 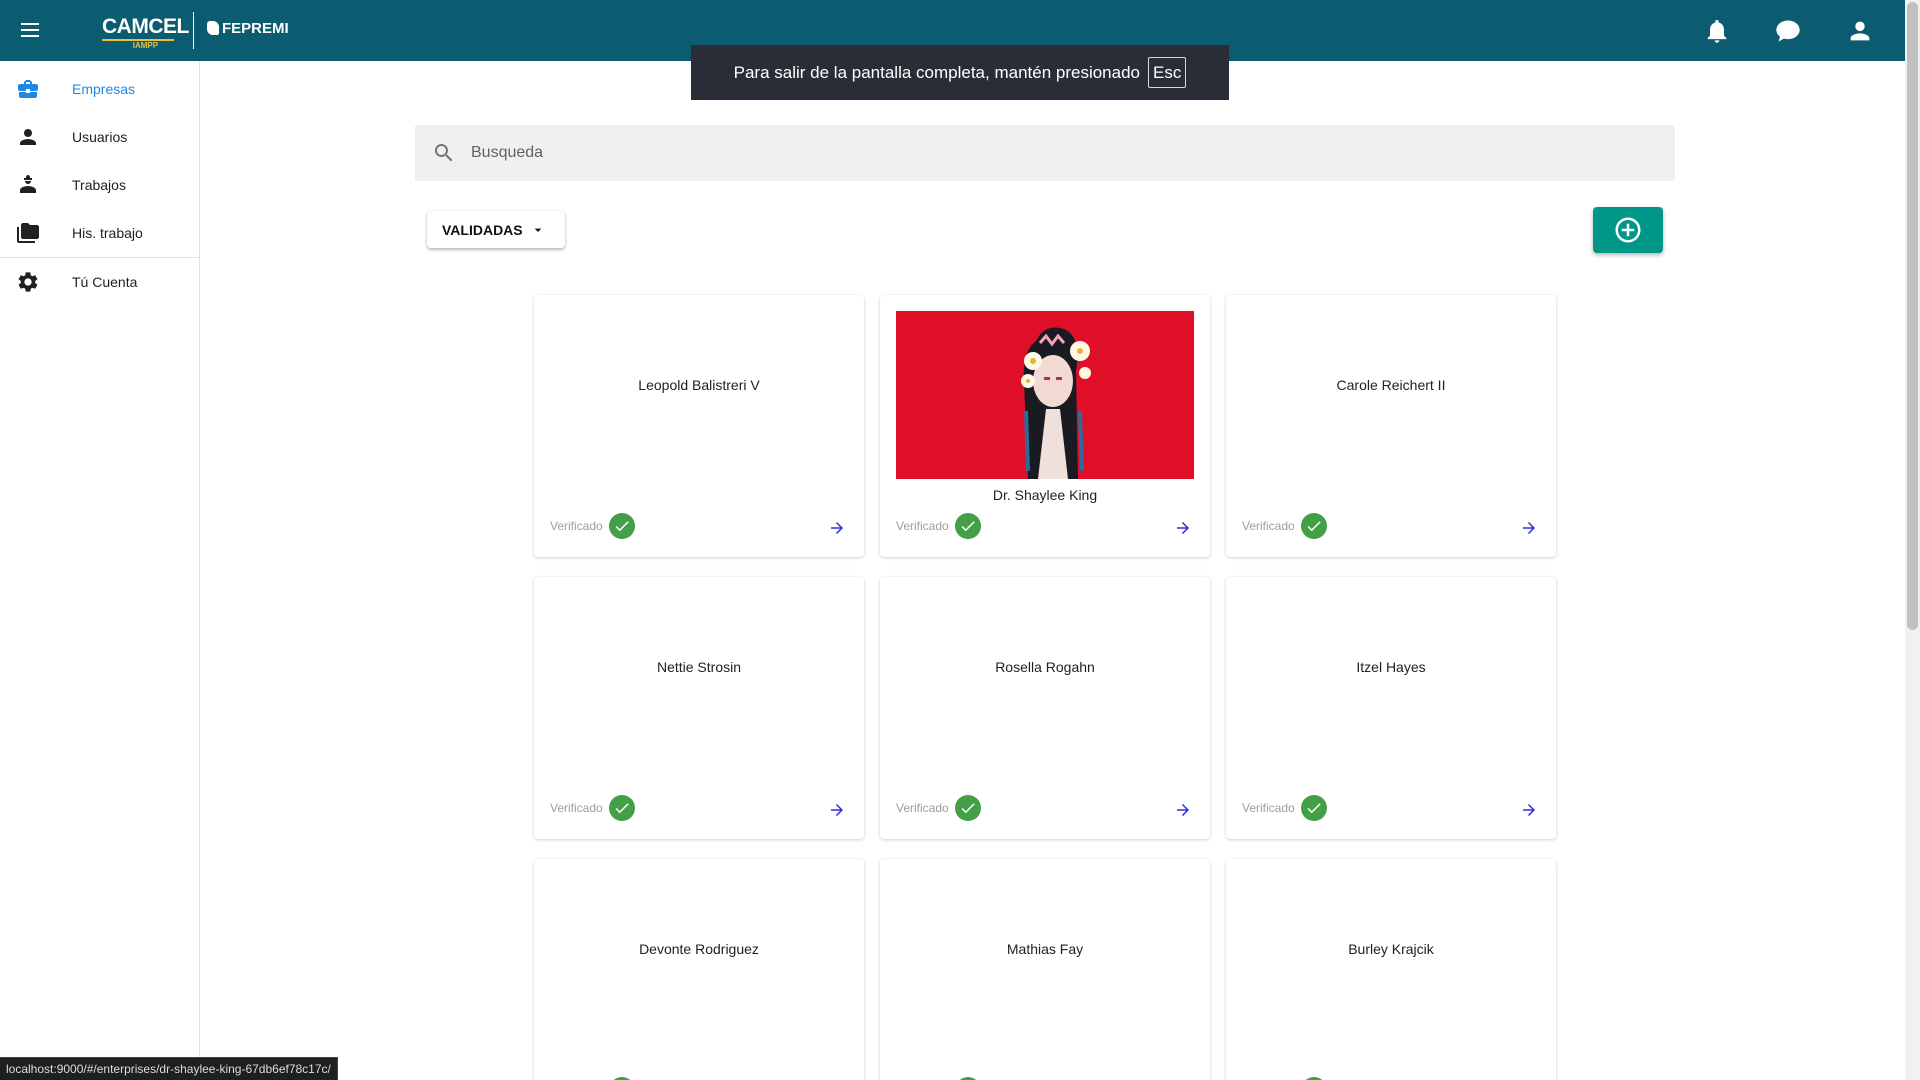 What do you see at coordinates (1045, 969) in the screenshot?
I see `enterprise-card: Mathias FayVerificado` at bounding box center [1045, 969].